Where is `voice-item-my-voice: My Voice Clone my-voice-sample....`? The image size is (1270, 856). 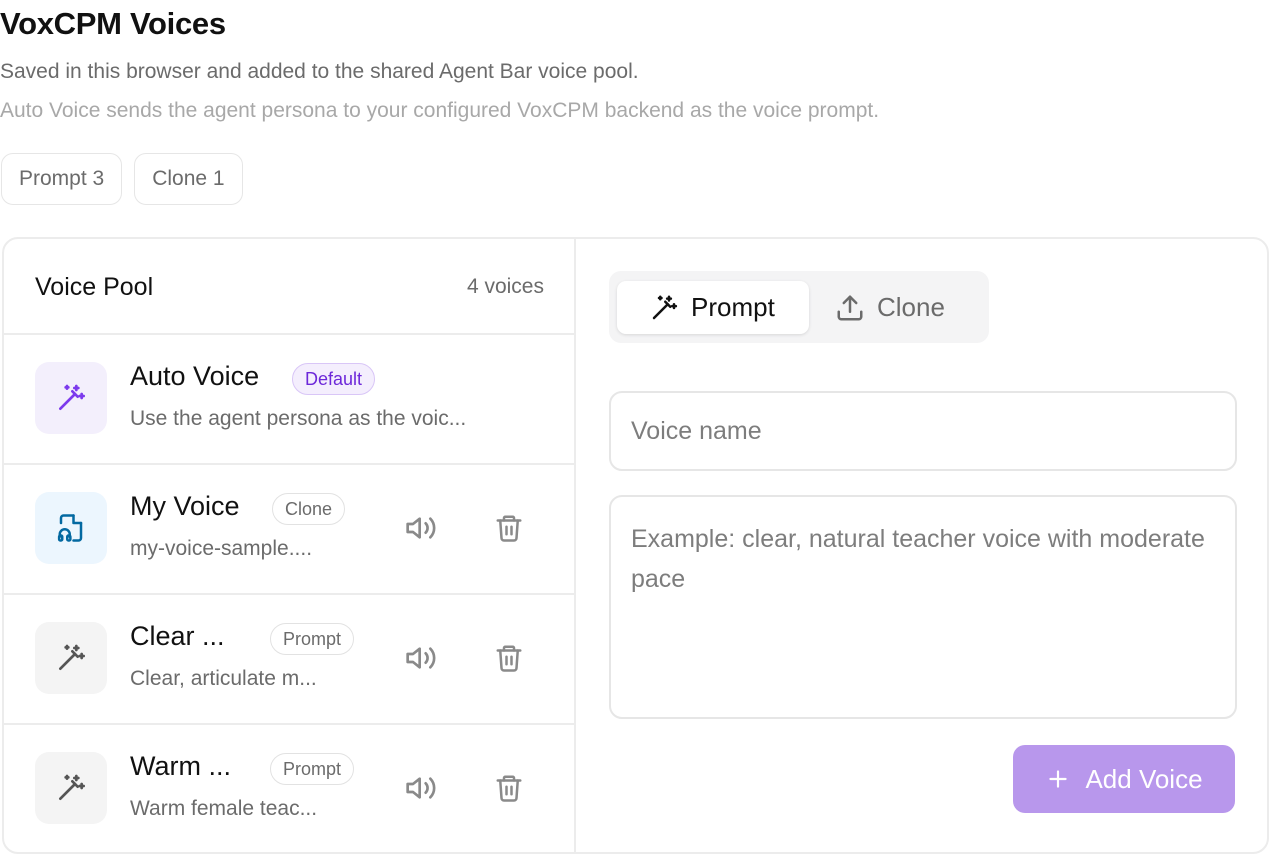
voice-item-my-voice: My Voice Clone my-voice-sample.... is located at coordinates (289, 530).